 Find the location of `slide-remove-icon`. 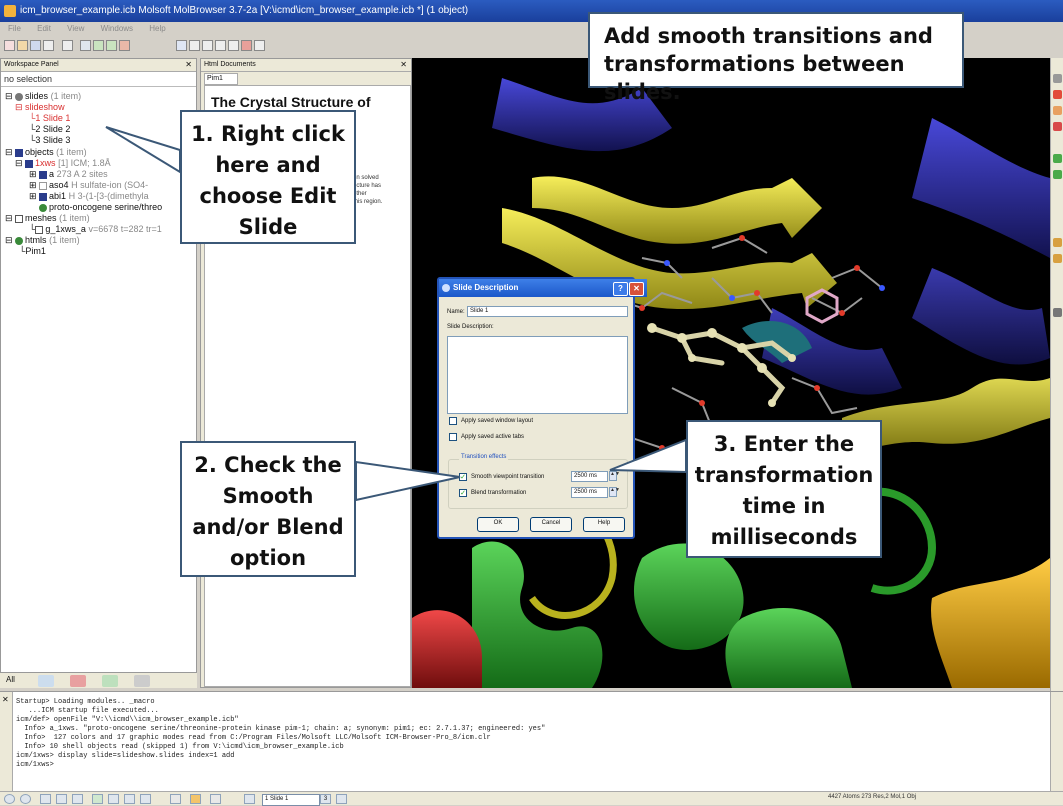

slide-remove-icon is located at coordinates (129, 799).